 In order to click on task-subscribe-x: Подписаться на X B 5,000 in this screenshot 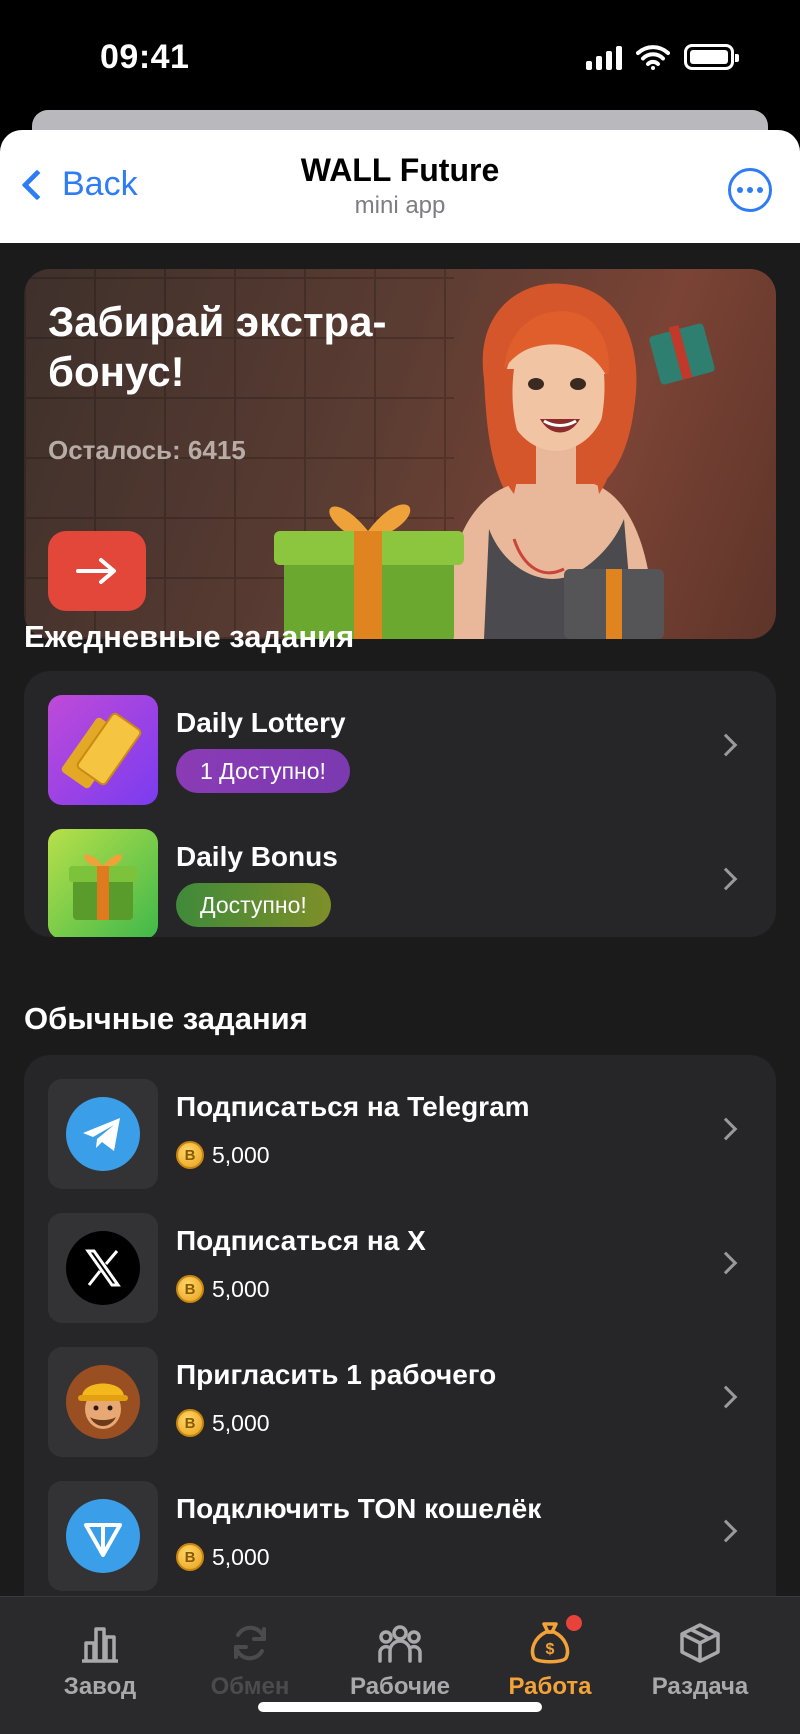, I will do `click(400, 1269)`.